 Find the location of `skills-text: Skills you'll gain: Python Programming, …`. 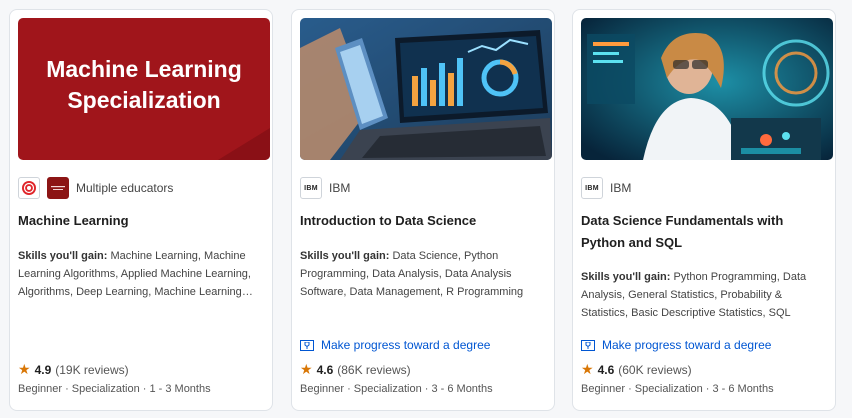

skills-text: Skills you'll gain: Python Programming, … is located at coordinates (703, 295).